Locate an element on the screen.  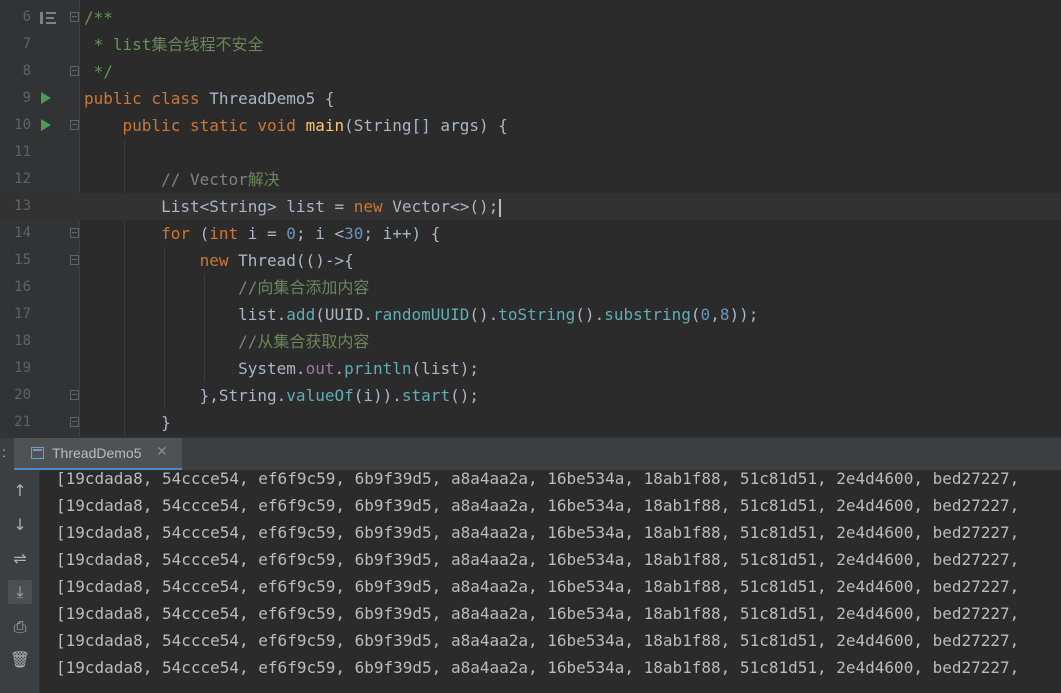
code-token: (); is located at coordinates (464, 395).